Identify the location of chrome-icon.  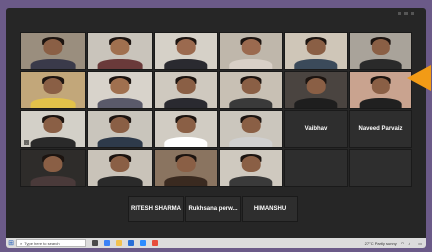
(107, 243).